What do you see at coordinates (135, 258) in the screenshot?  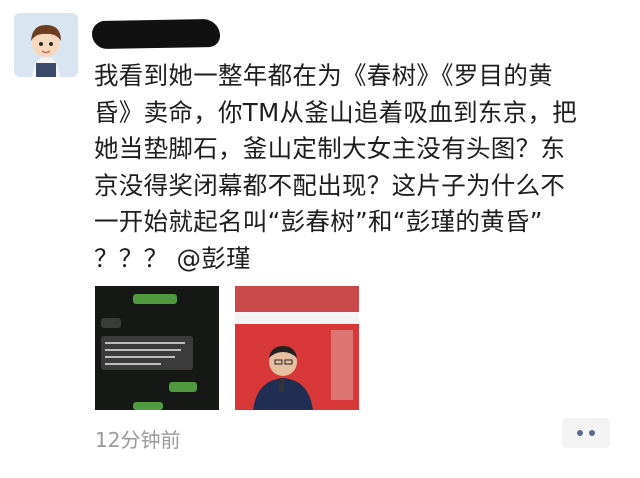 I see `question-marks: ？？？` at bounding box center [135, 258].